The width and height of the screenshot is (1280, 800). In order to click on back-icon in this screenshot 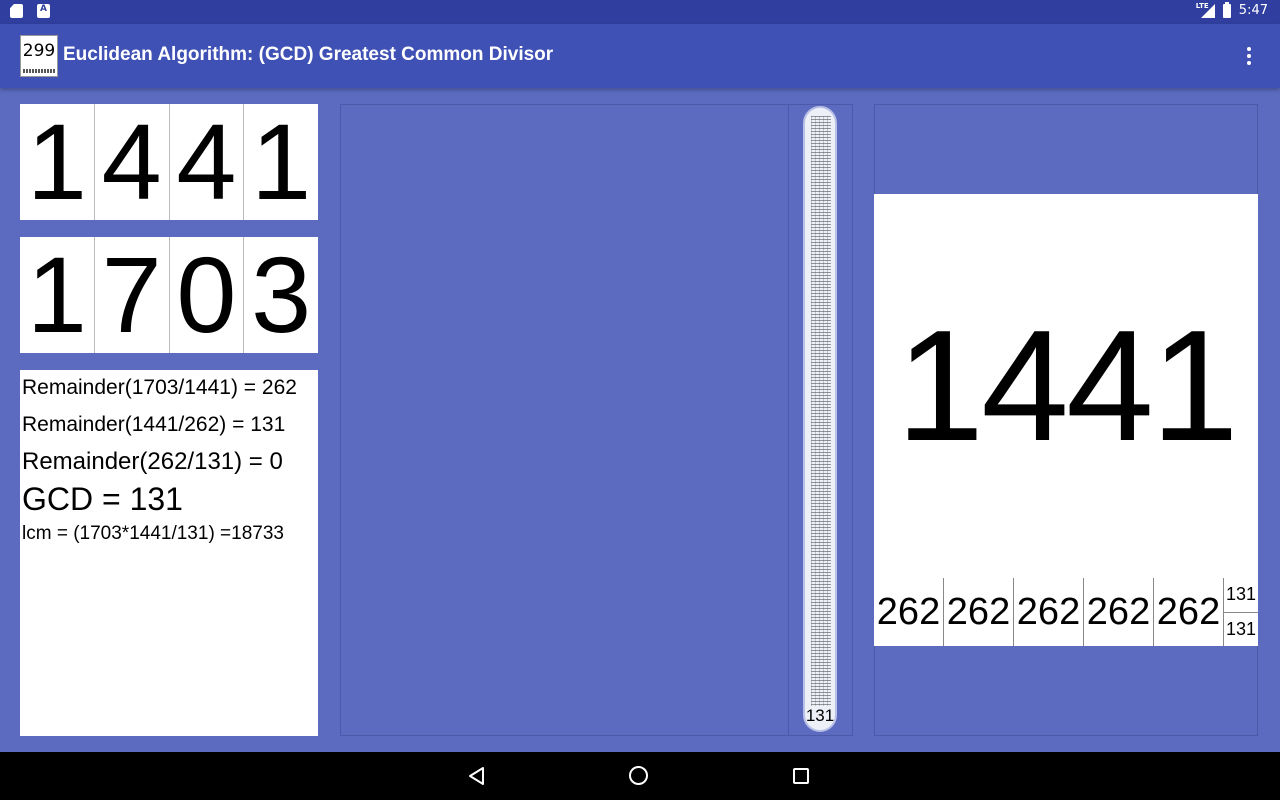, I will do `click(476, 776)`.